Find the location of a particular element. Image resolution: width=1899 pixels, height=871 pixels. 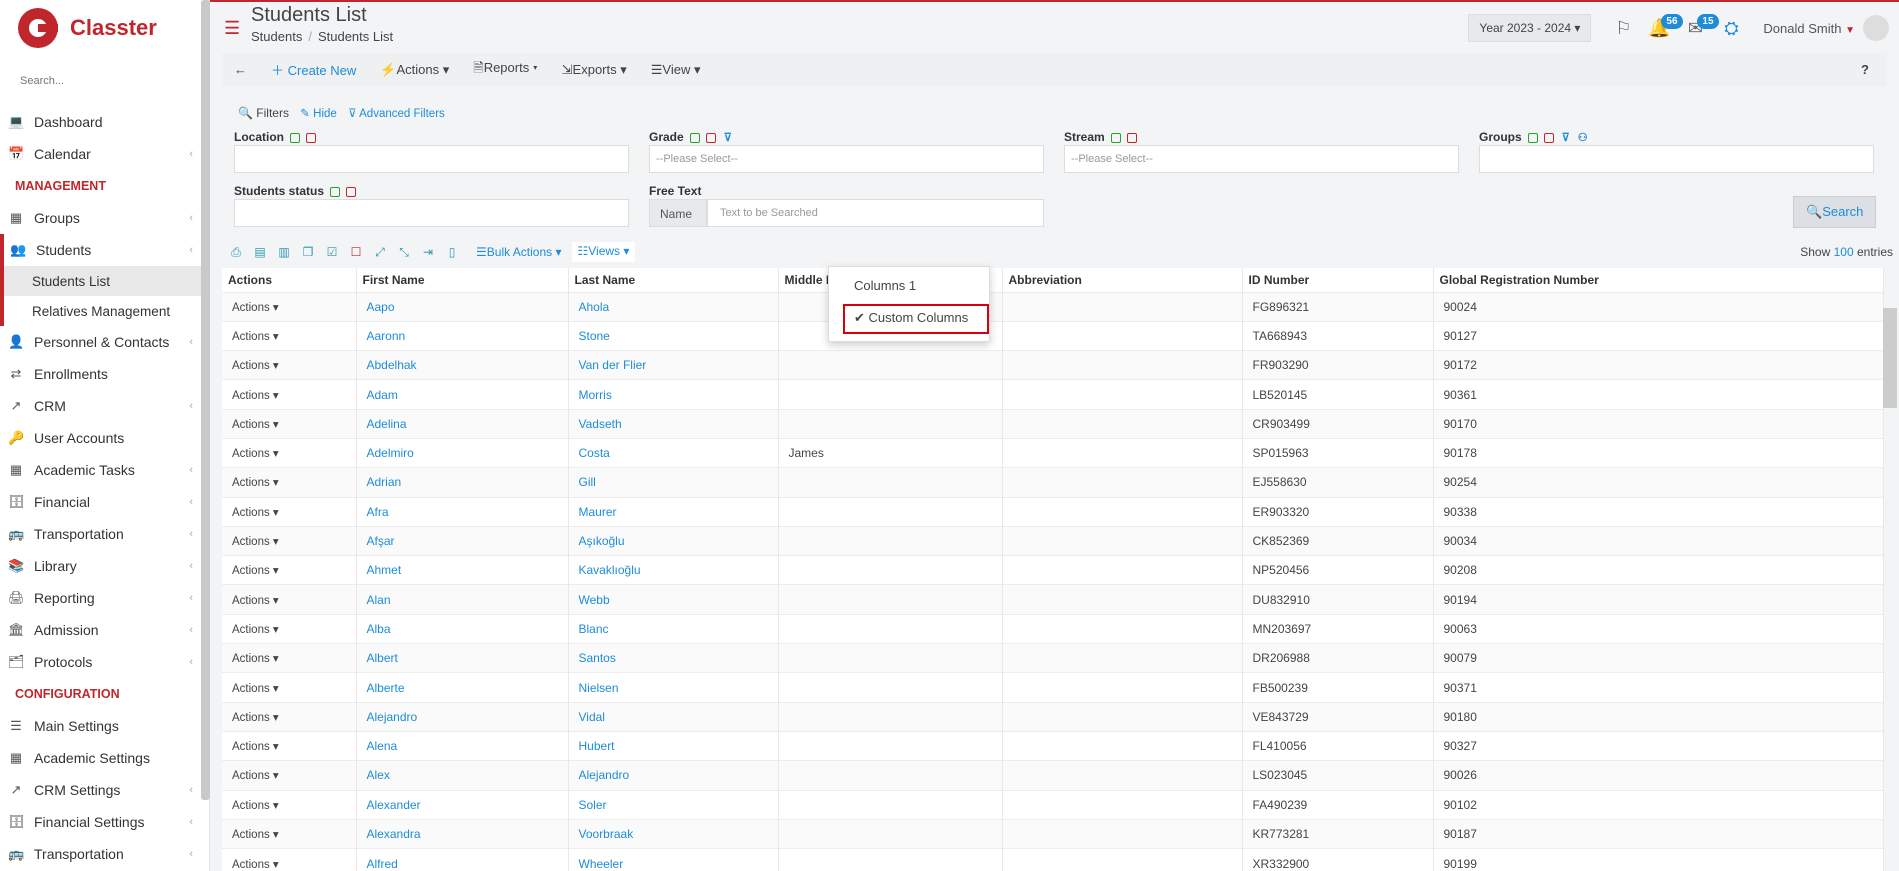

print-icon: ⎙ is located at coordinates (236, 252).